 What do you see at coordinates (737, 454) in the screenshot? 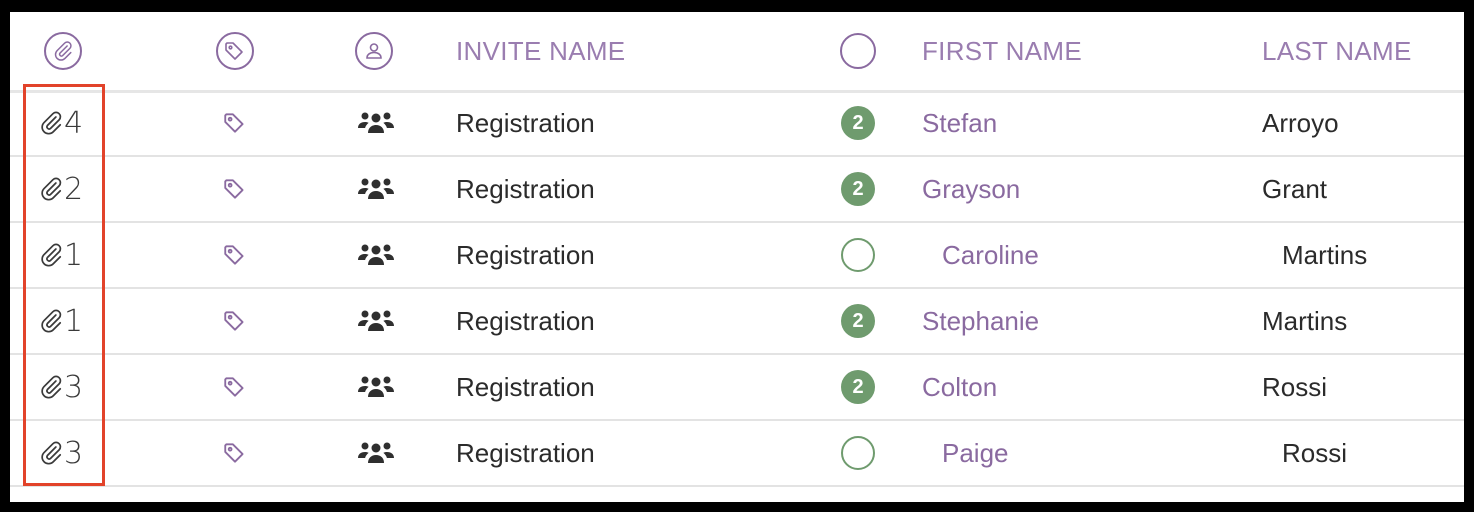
I see `table-row: 3 Registration Paige Rossi` at bounding box center [737, 454].